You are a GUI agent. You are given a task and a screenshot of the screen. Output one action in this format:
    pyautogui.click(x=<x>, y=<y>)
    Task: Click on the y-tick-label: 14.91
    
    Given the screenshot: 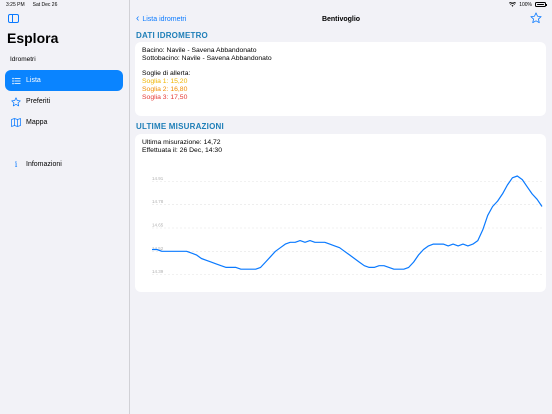 What is the action you would take?
    pyautogui.click(x=158, y=178)
    